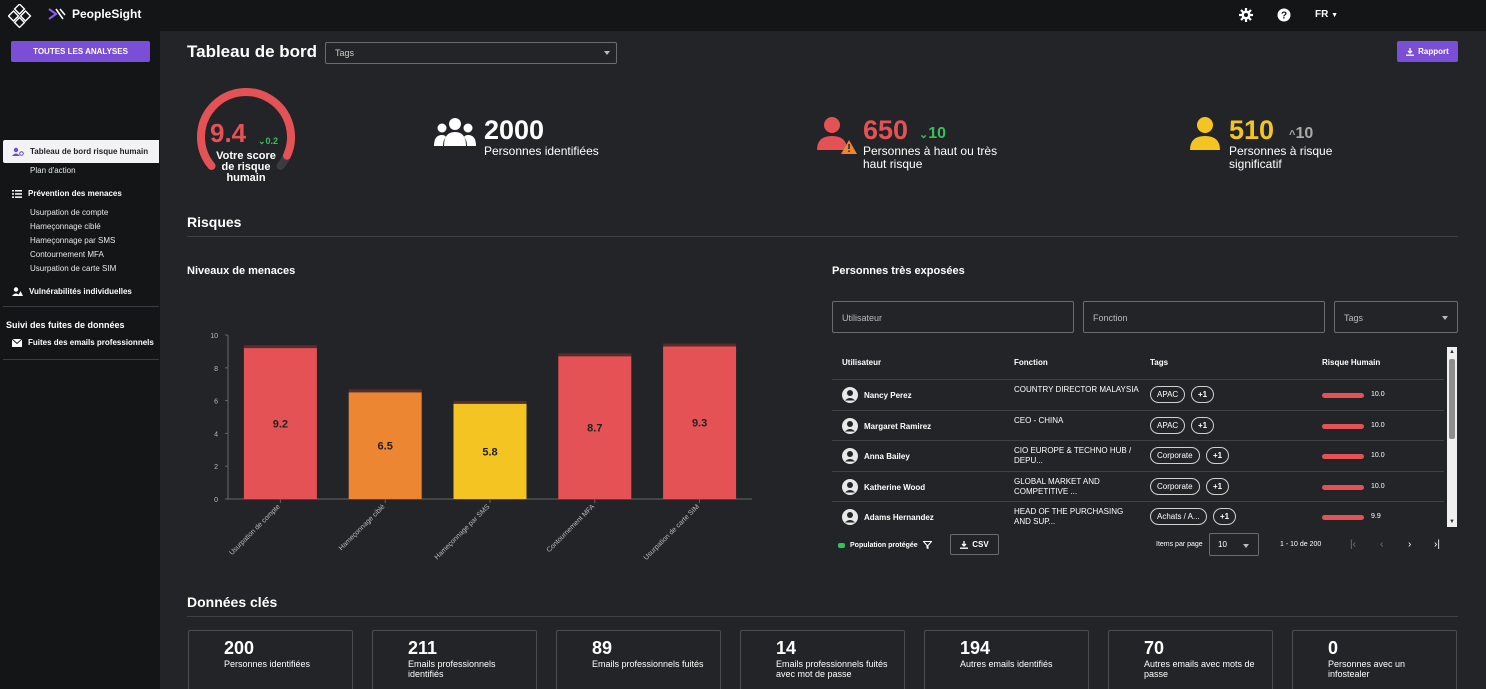 Image resolution: width=1486 pixels, height=689 pixels. What do you see at coordinates (80, 51) in the screenshot?
I see `all-analyses-button: TOUTES LES ANALYSES` at bounding box center [80, 51].